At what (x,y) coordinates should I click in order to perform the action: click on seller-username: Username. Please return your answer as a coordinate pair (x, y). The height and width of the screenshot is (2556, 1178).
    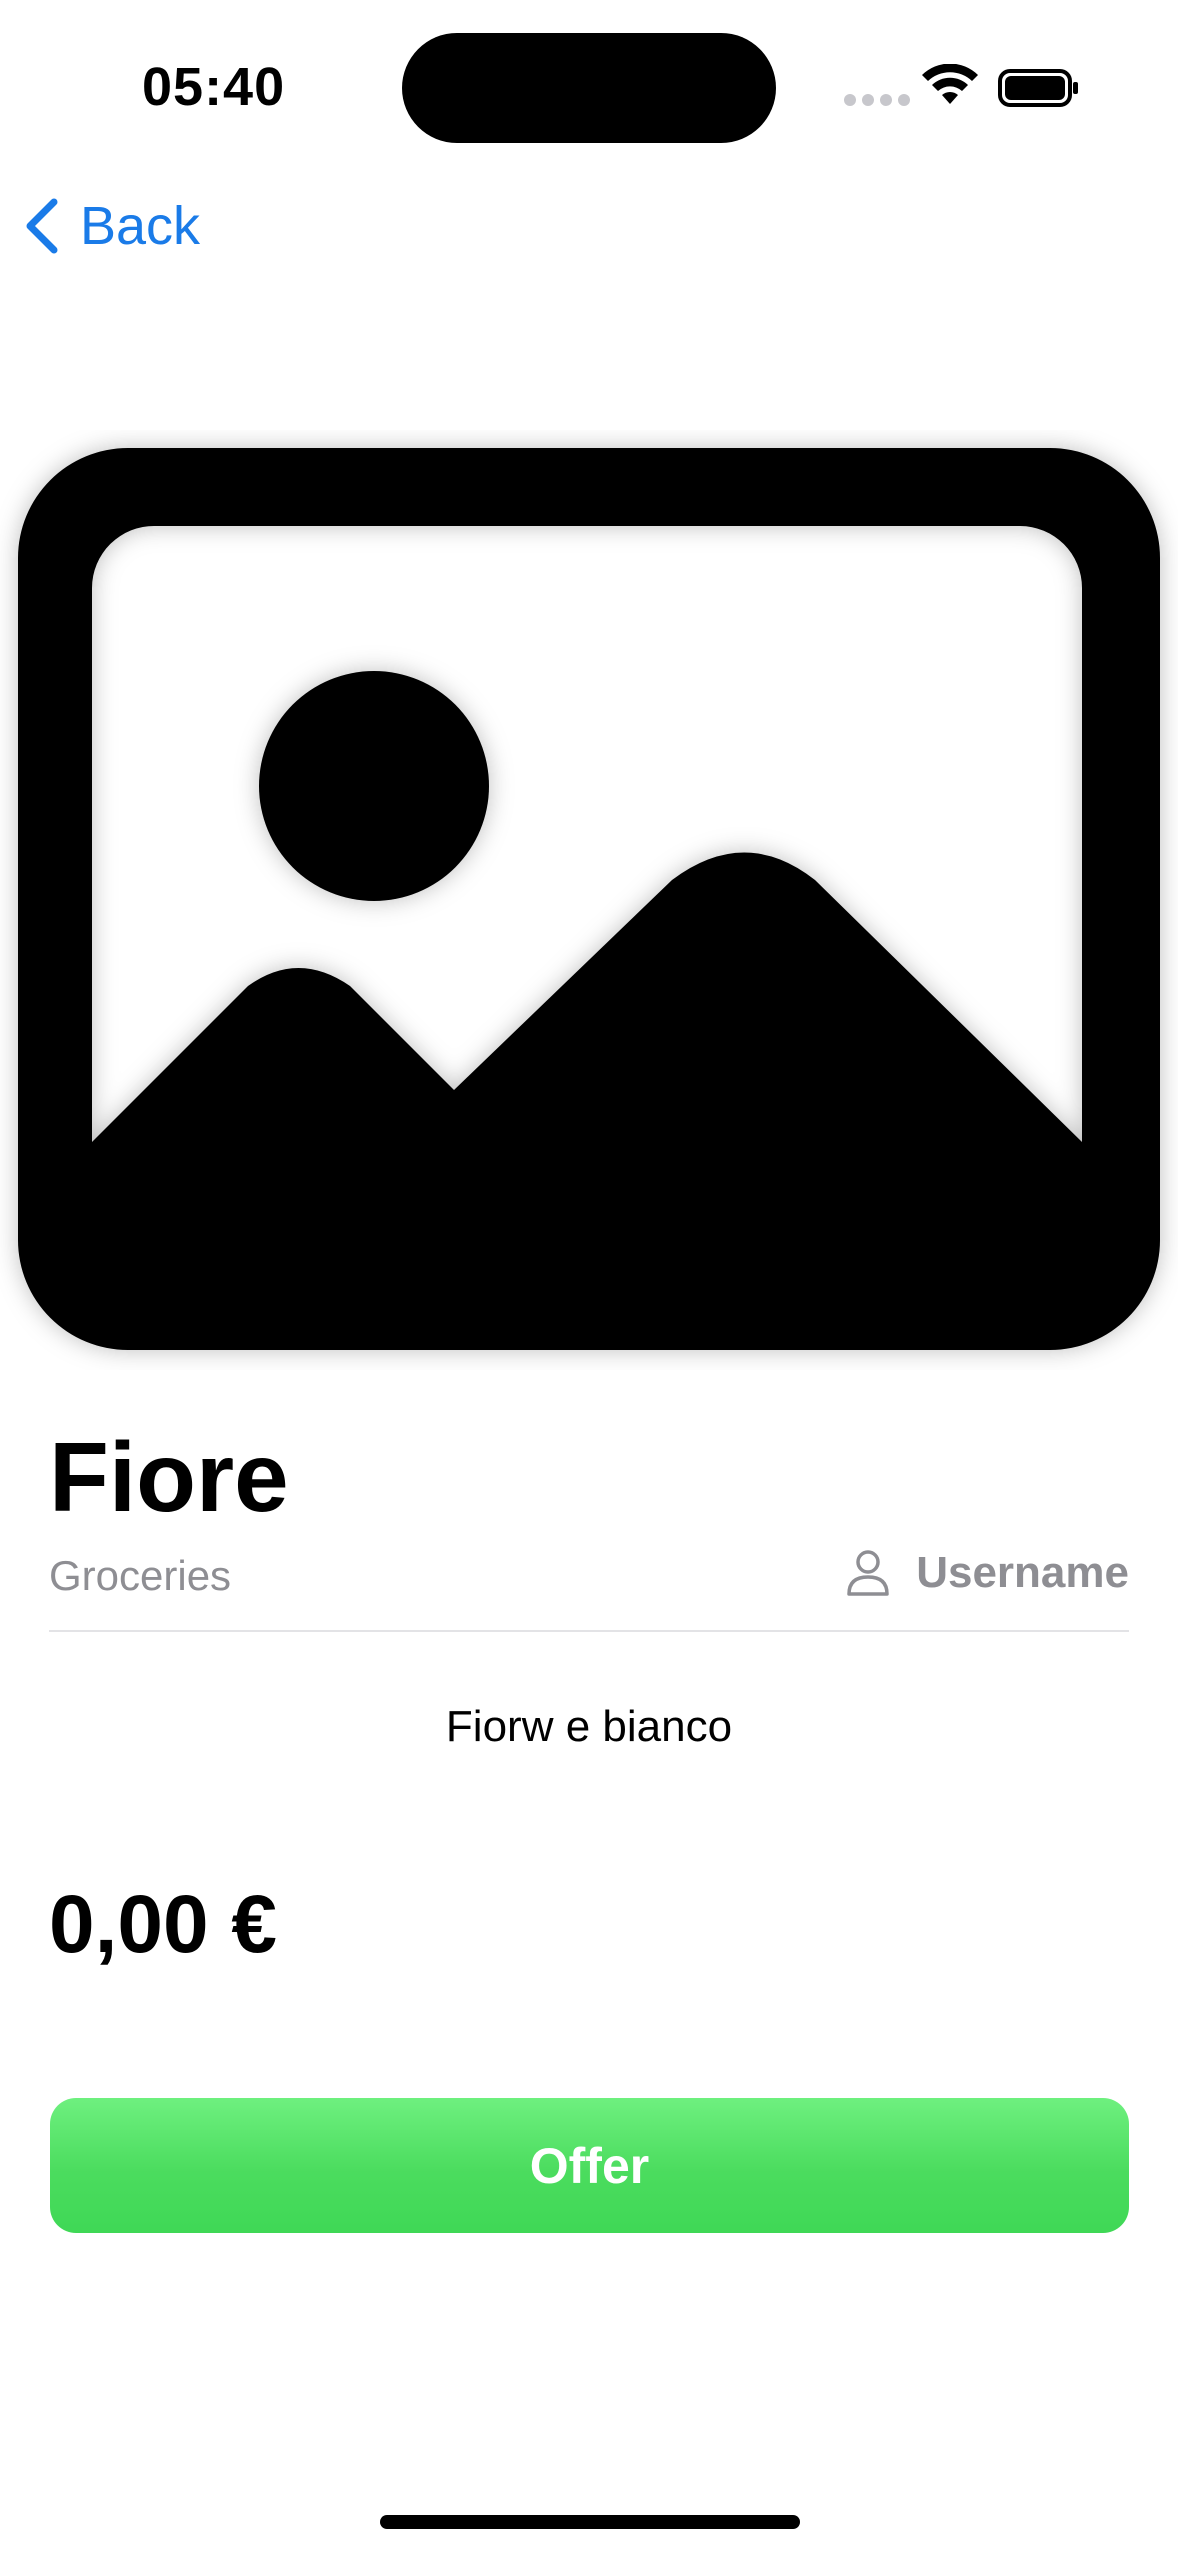
    Looking at the image, I should click on (1022, 1572).